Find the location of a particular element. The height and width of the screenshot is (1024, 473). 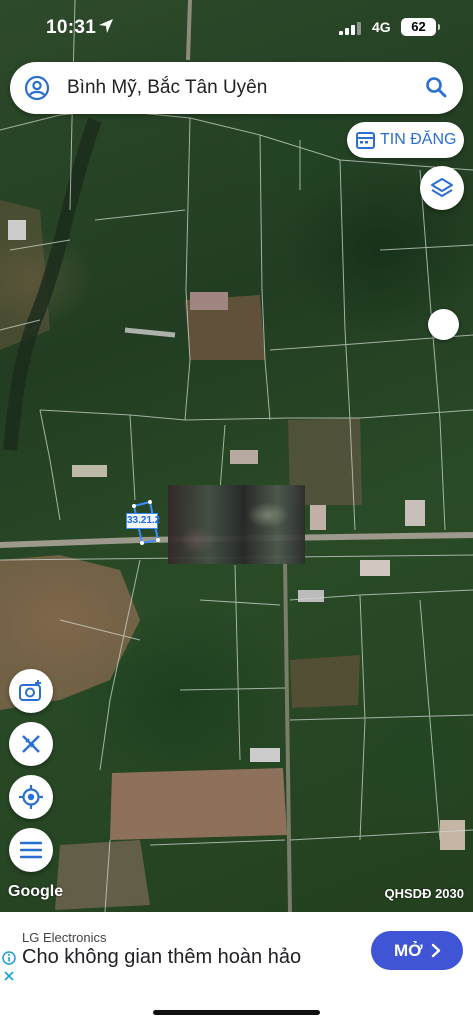

plan-layer-label: QHSDĐ 2030 is located at coordinates (424, 893).